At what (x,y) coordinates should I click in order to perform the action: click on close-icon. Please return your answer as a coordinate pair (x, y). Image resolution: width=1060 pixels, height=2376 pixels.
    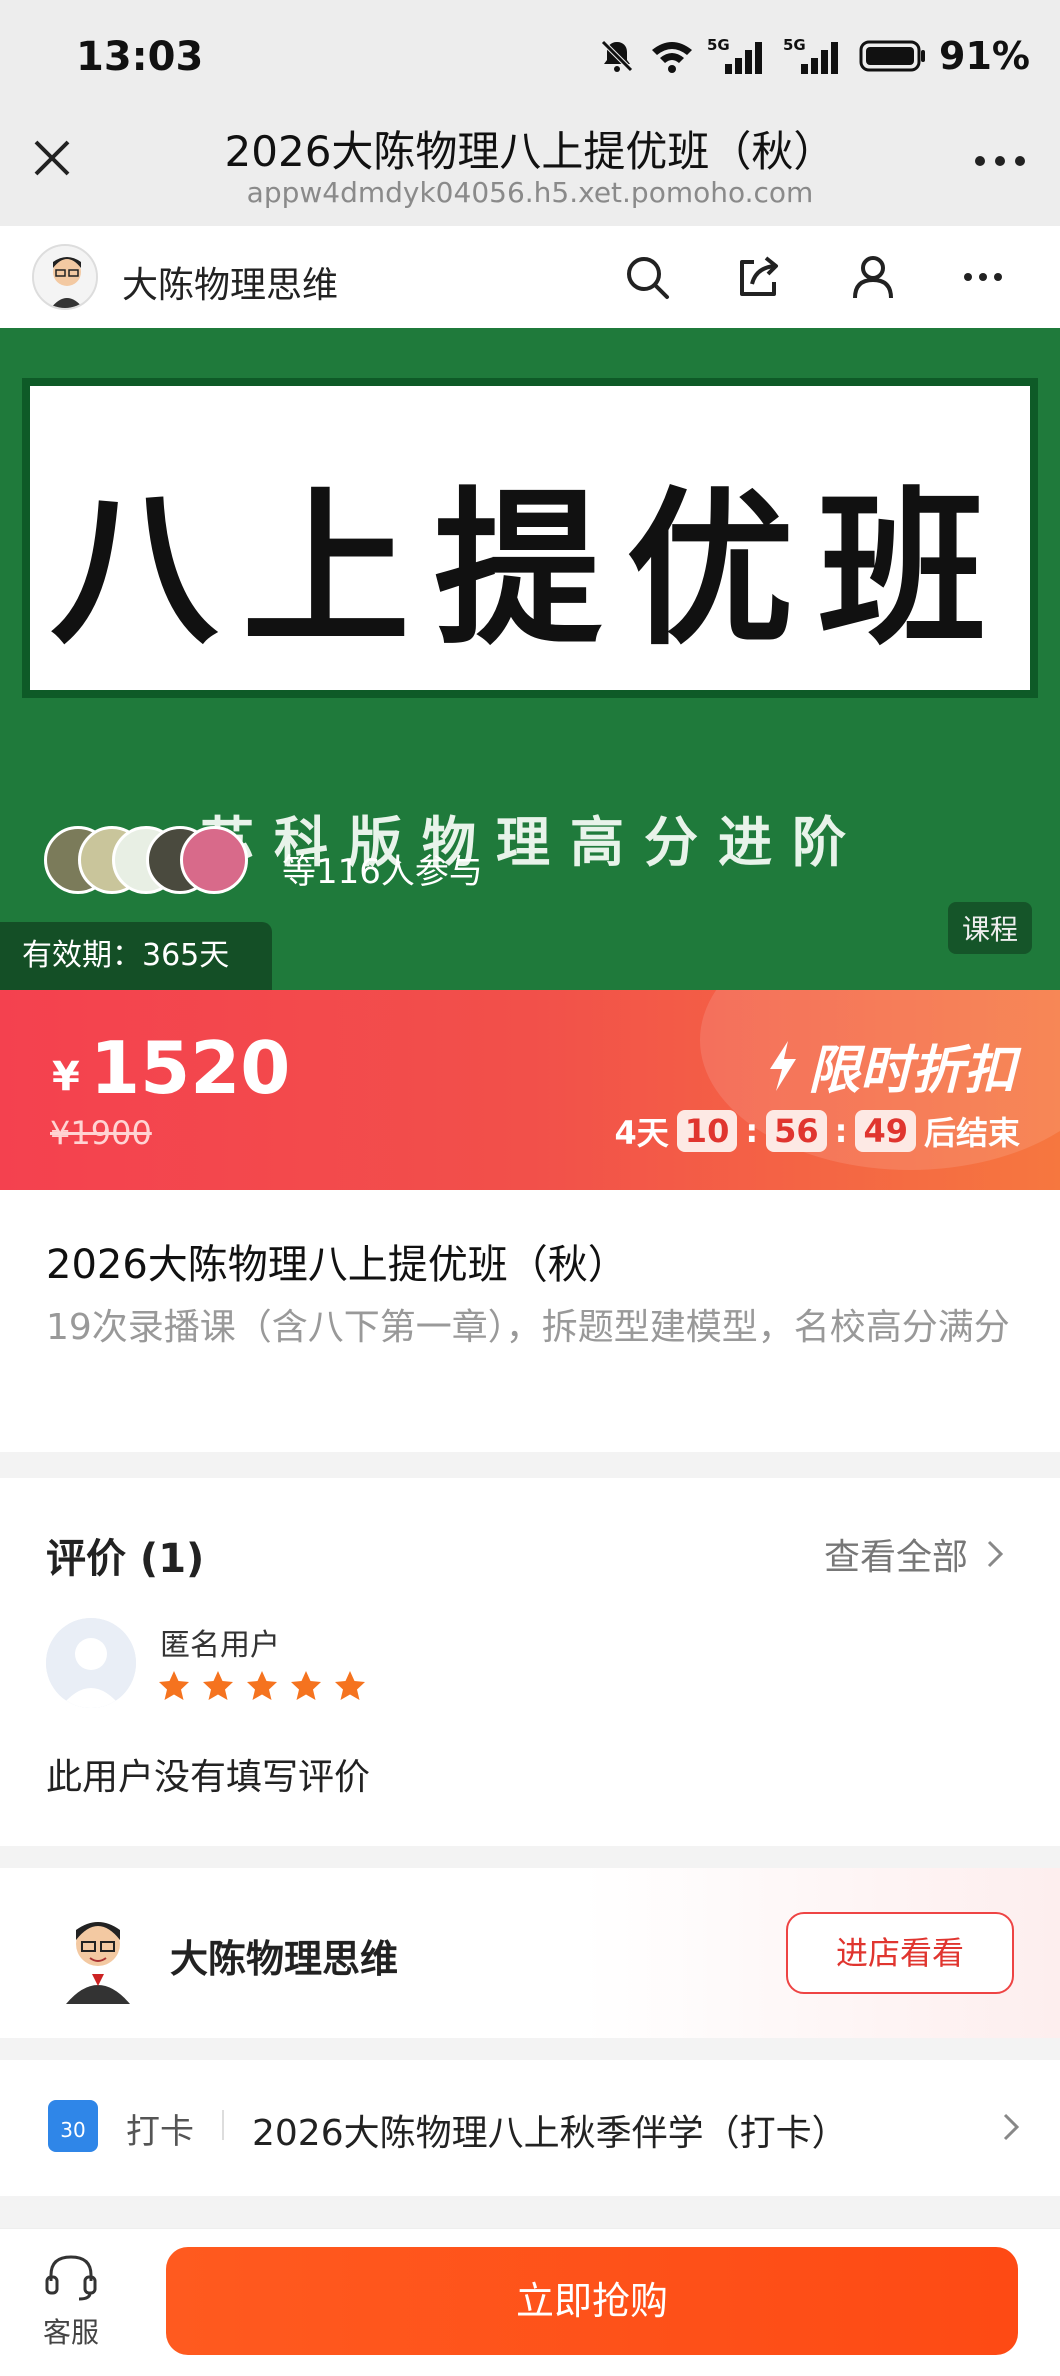
    Looking at the image, I should click on (52, 158).